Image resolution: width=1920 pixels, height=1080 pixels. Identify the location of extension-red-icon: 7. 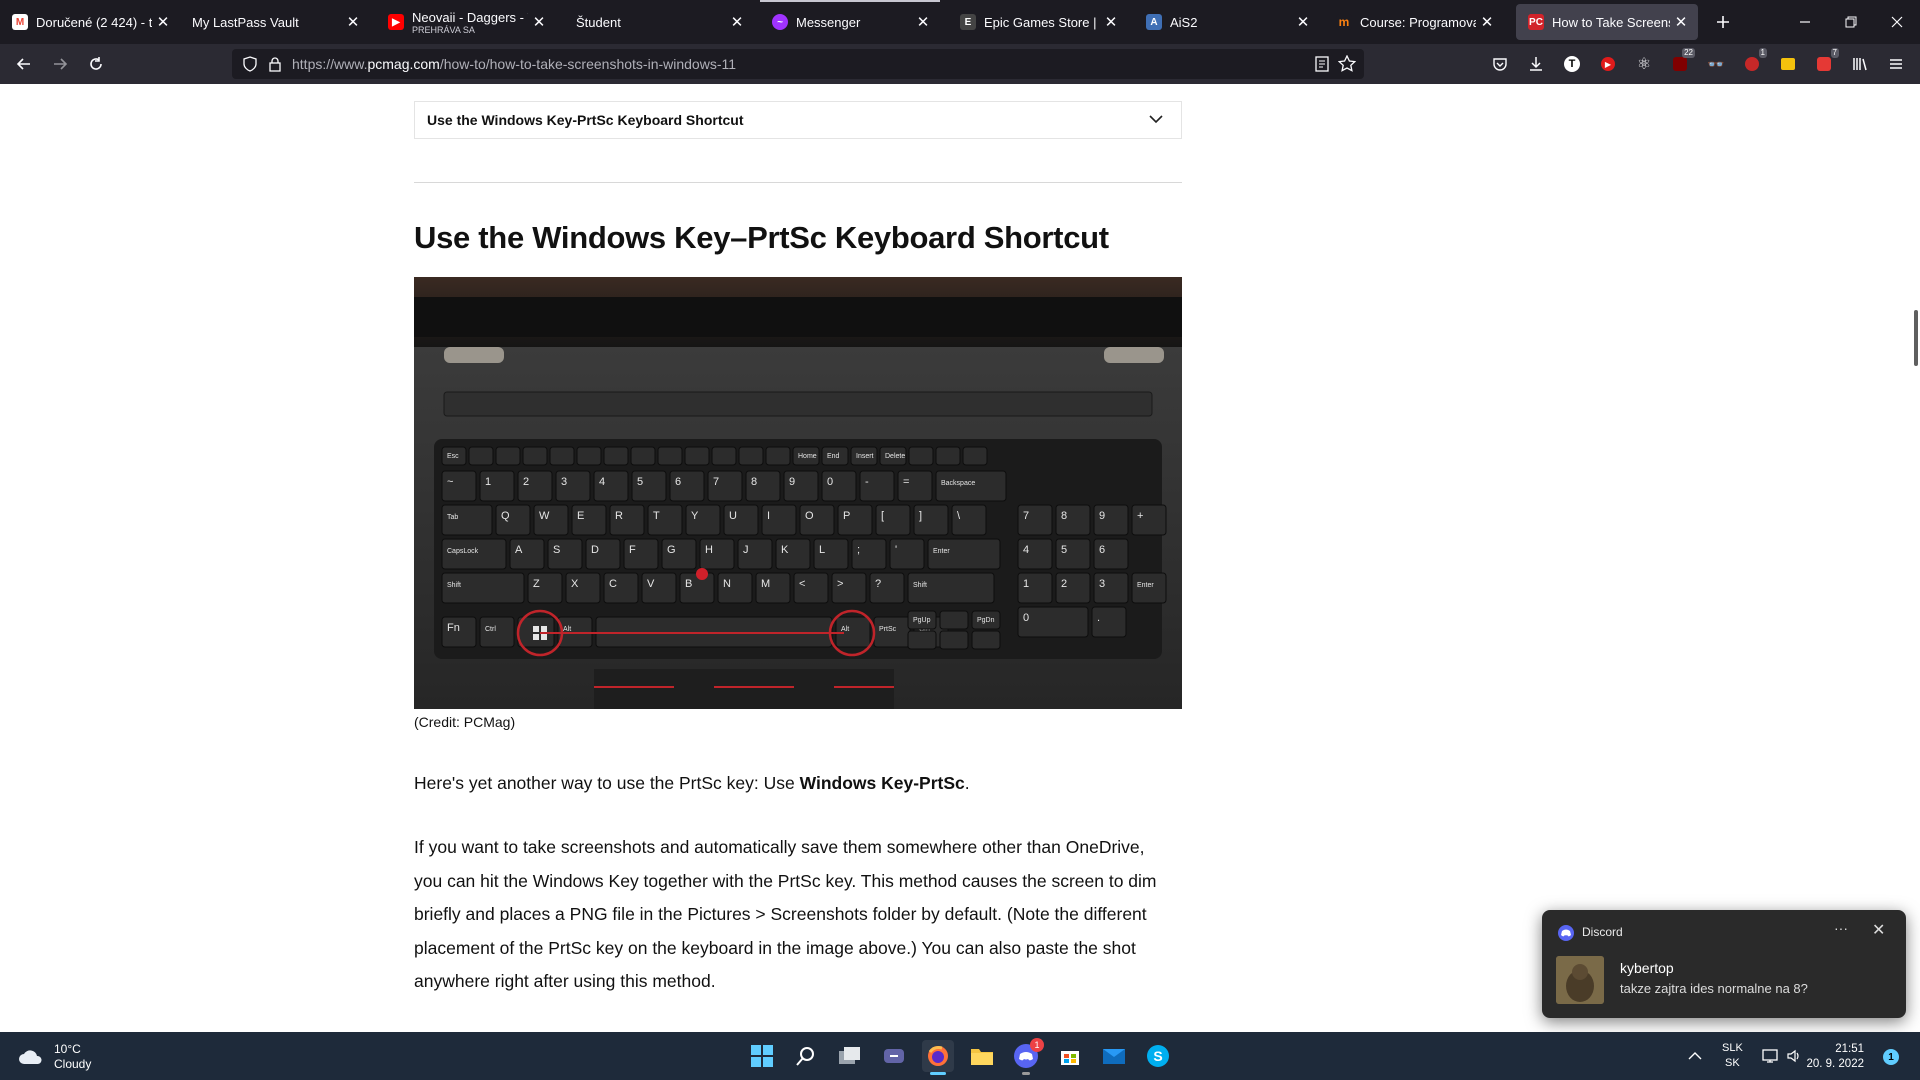
(1825, 62).